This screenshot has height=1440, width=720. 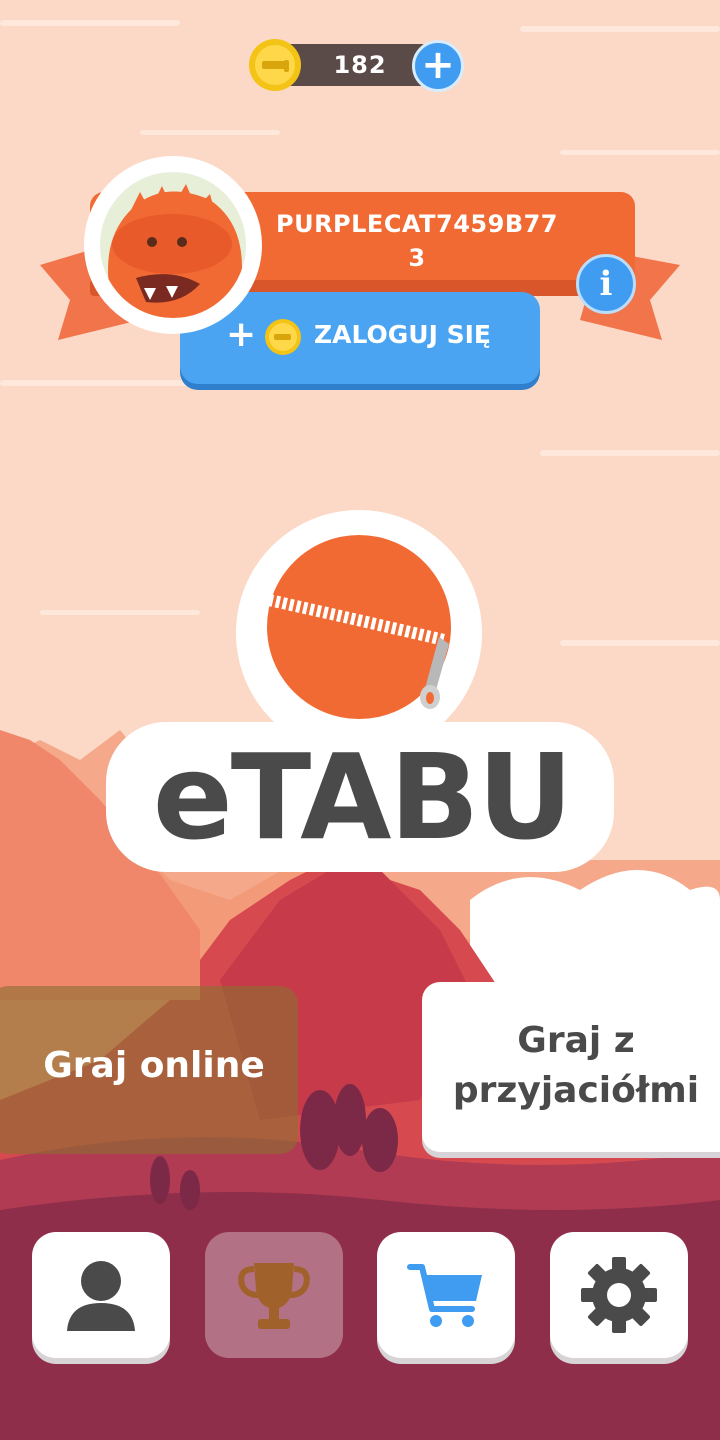 I want to click on trophy-icon, so click(x=274, y=1296).